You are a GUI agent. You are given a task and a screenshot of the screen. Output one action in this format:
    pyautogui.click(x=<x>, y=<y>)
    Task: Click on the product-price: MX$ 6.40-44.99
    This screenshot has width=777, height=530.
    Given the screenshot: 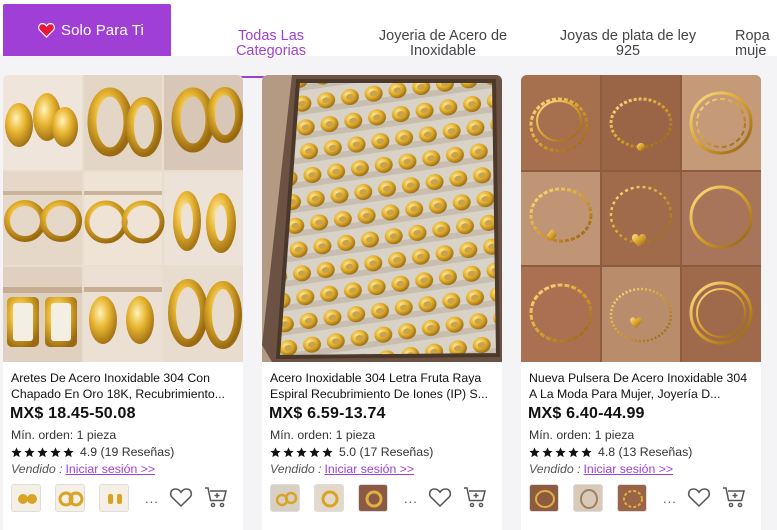 What is the action you would take?
    pyautogui.click(x=586, y=413)
    